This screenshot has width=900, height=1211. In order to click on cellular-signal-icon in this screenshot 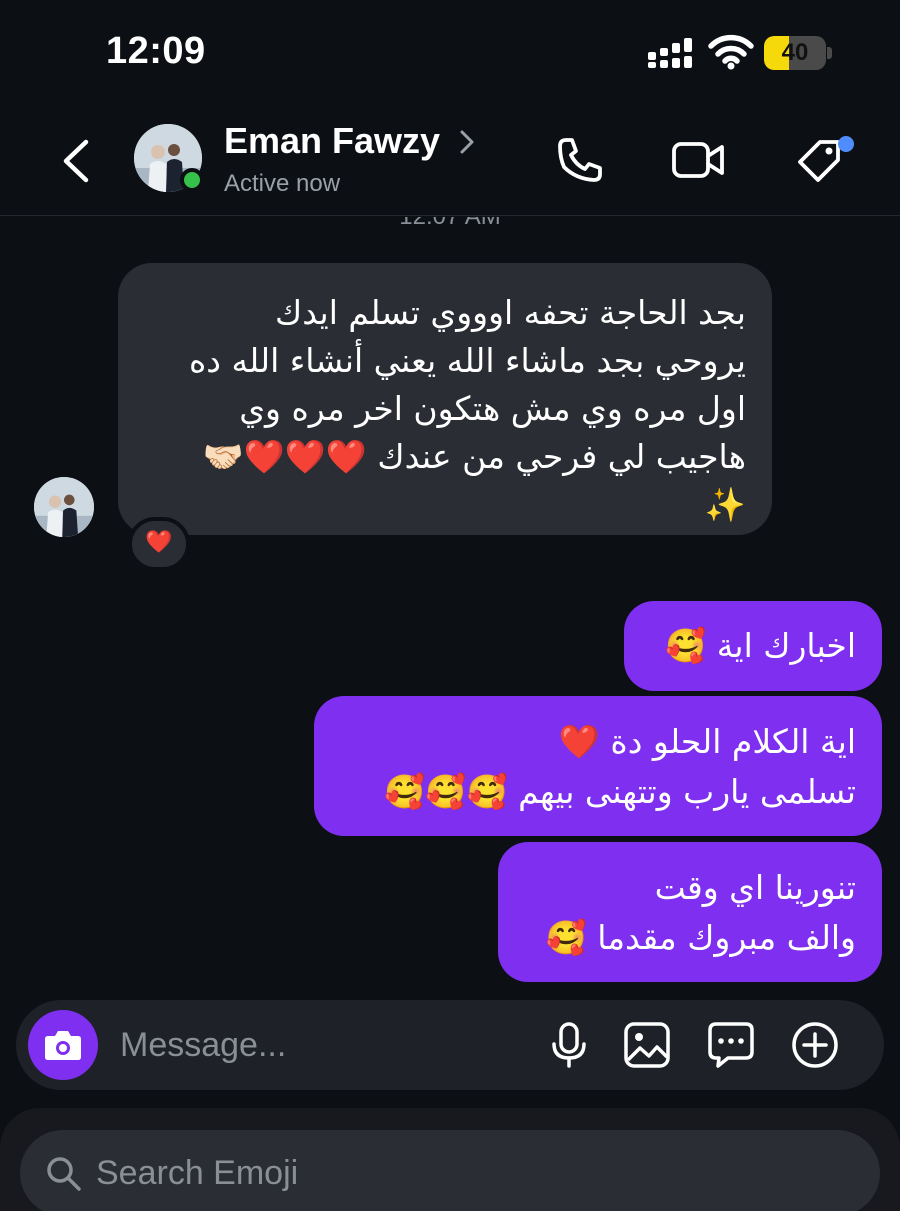, I will do `click(670, 53)`.